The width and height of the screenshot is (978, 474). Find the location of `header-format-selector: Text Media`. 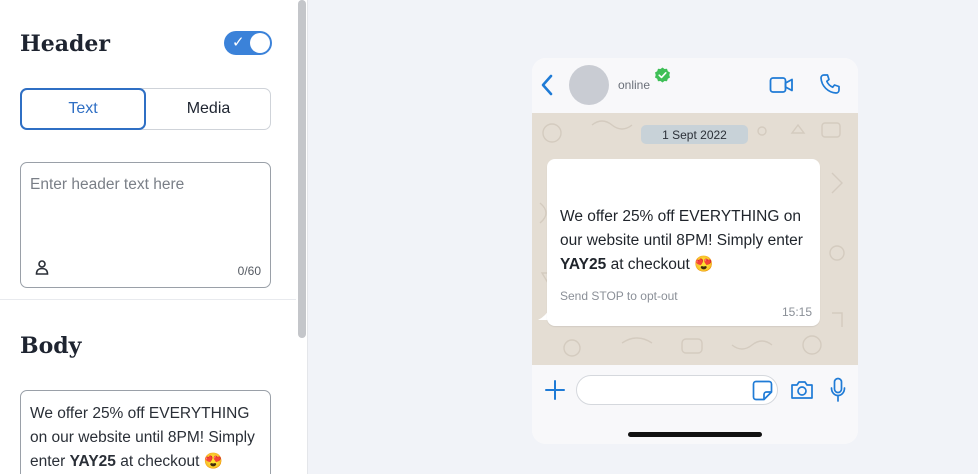

header-format-selector: Text Media is located at coordinates (145, 109).